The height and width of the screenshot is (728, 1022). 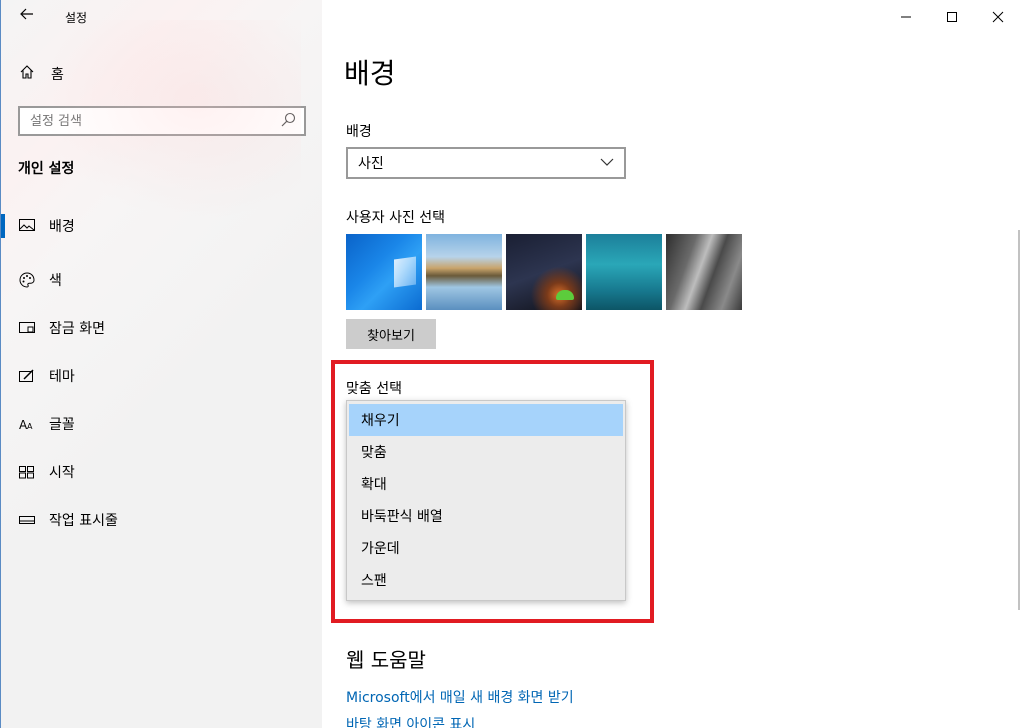 I want to click on choose-photo-label: 사용자 사진 선택, so click(x=396, y=218).